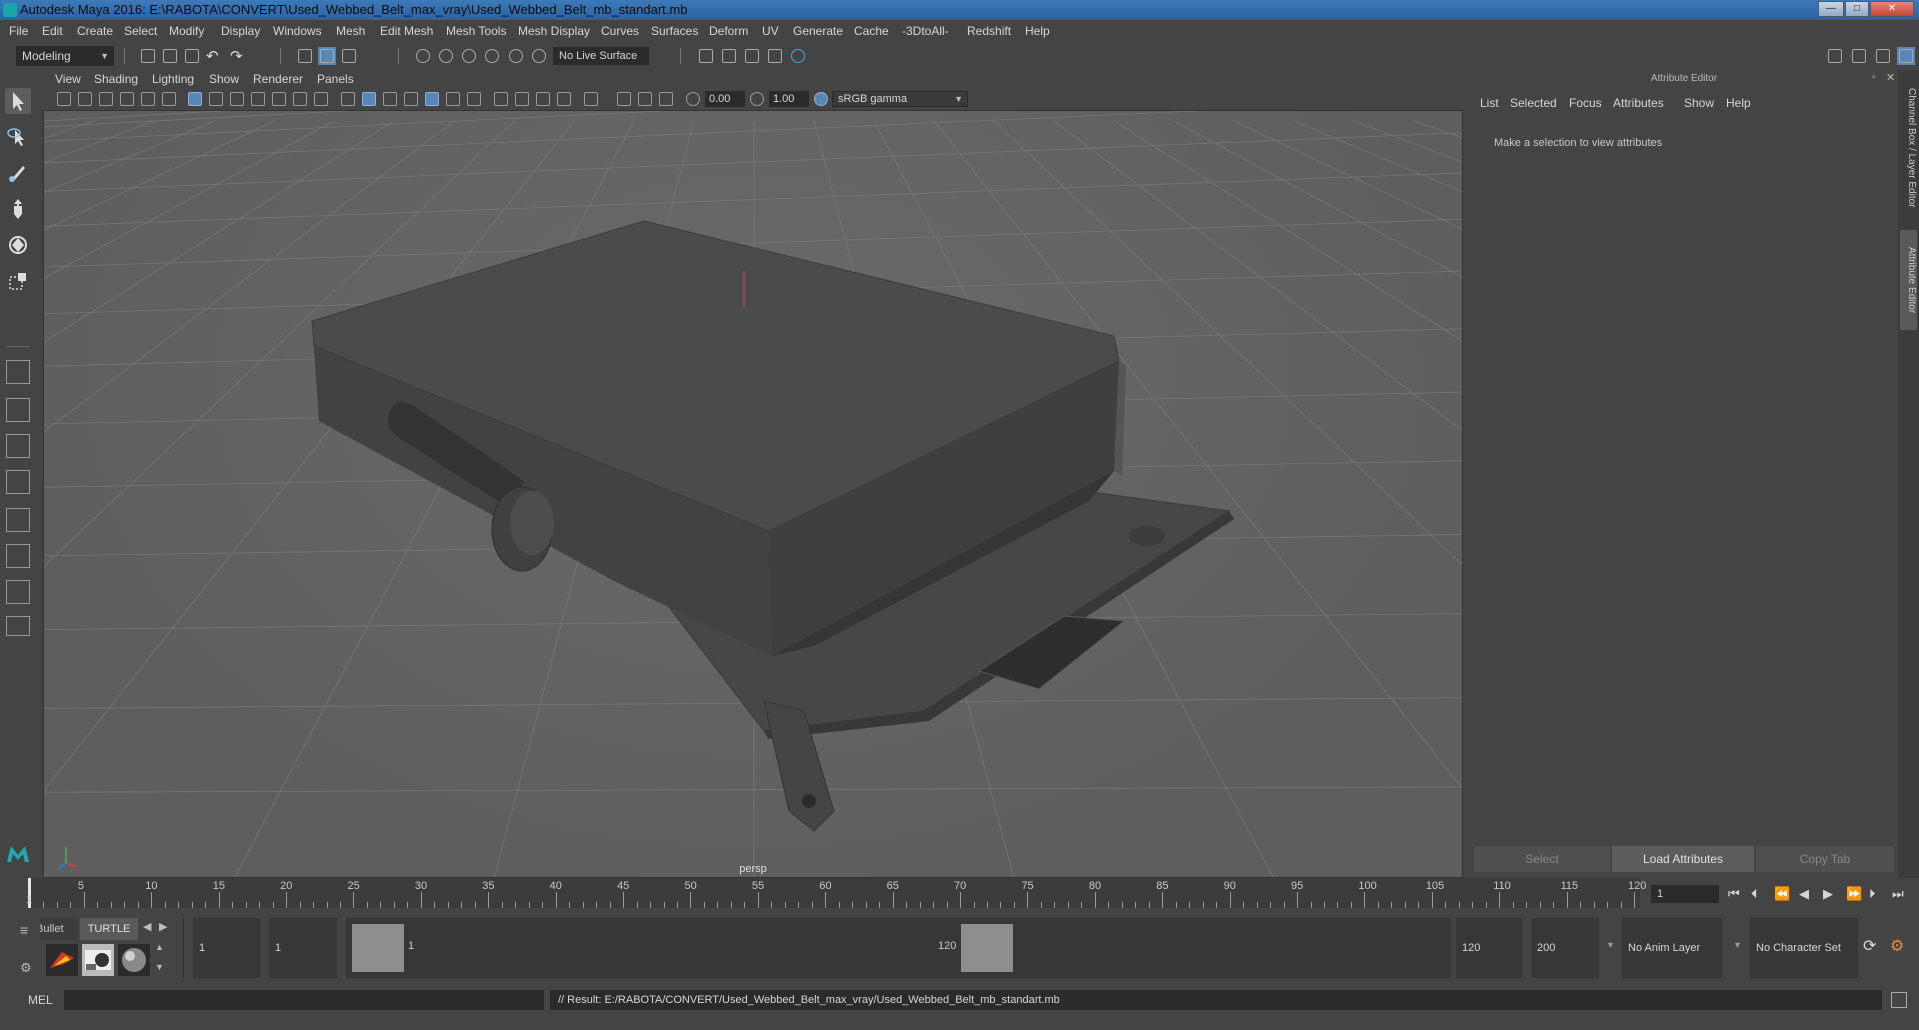 This screenshot has height=1030, width=1919. I want to click on minimize-button: —, so click(1831, 9).